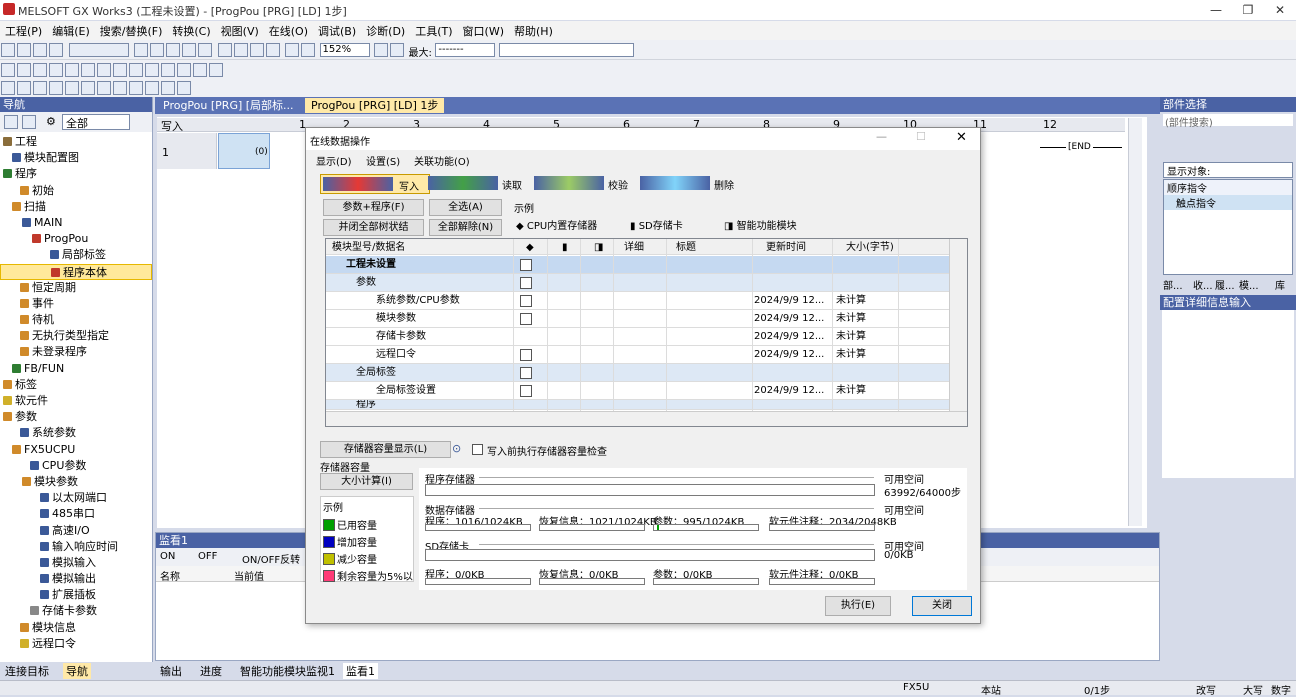 The image size is (1296, 697). I want to click on tree-item: 存储卡参数, so click(76, 611).